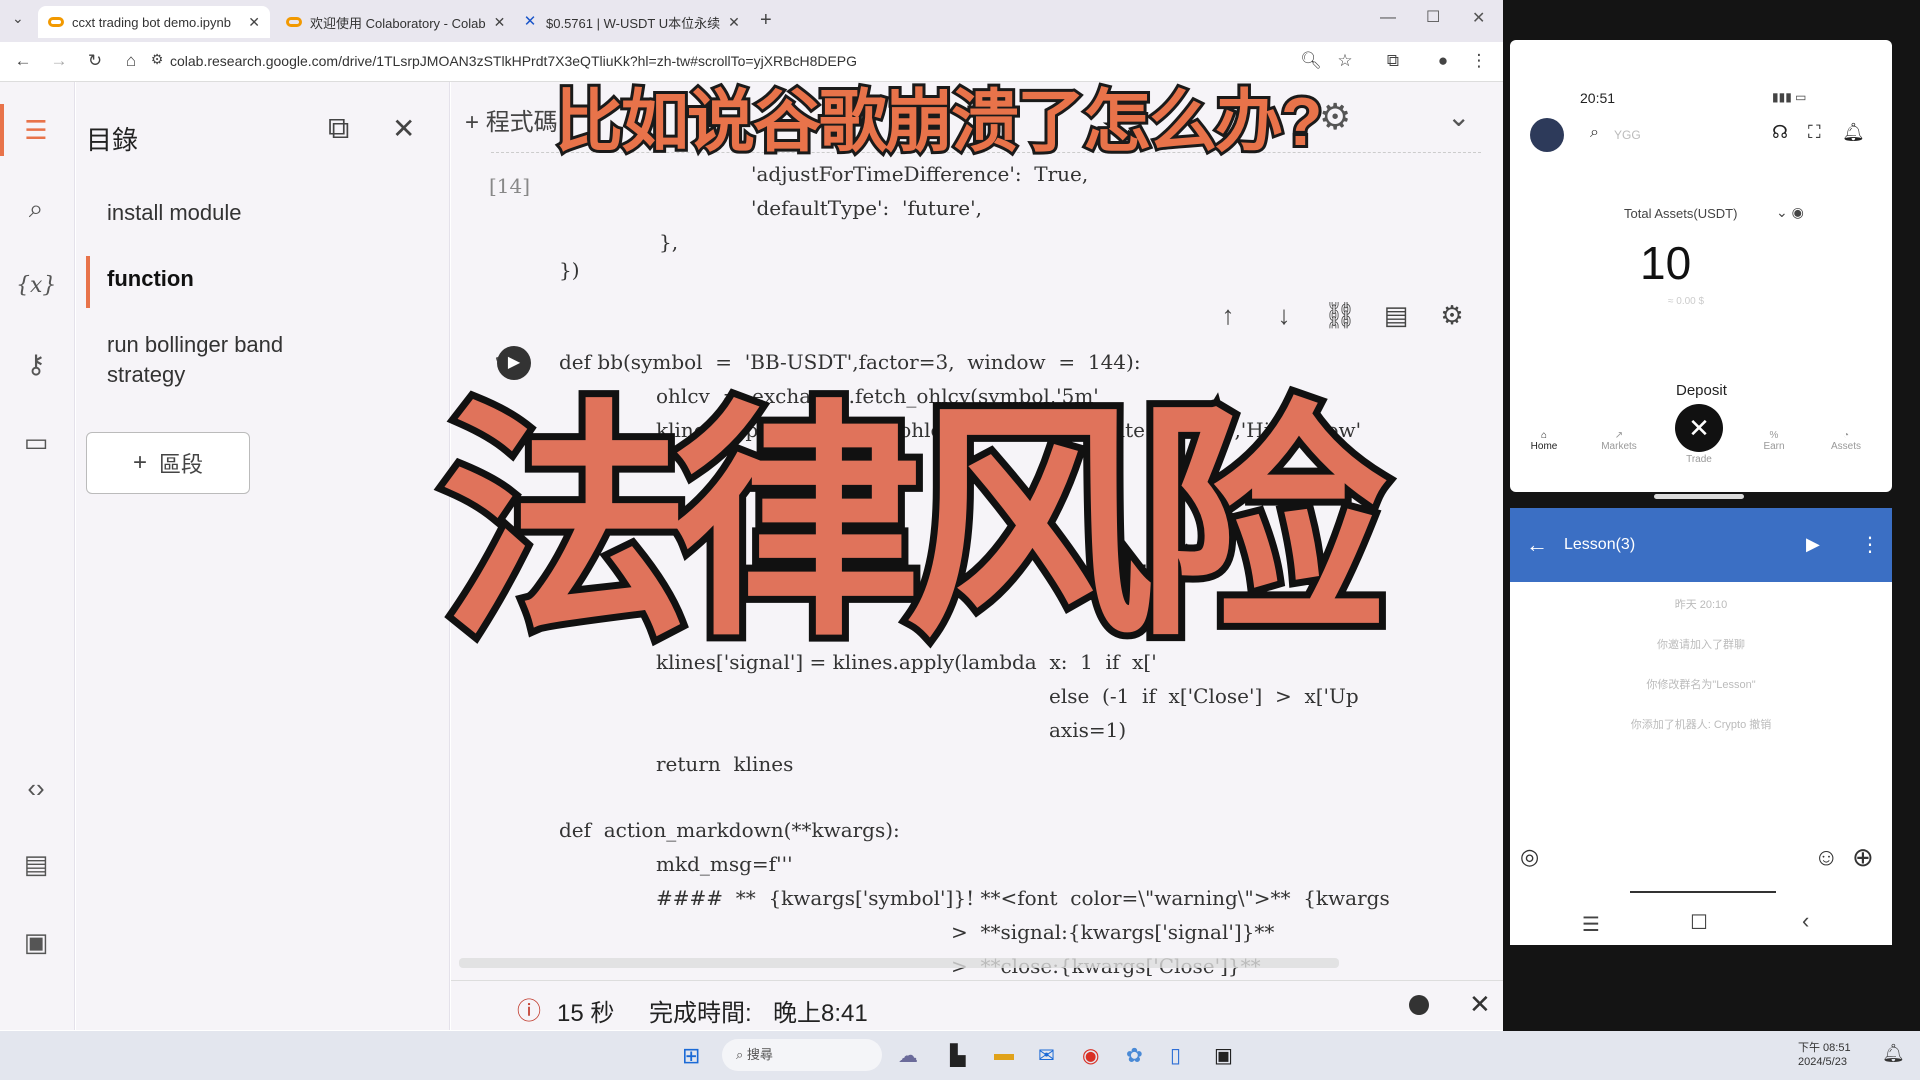  What do you see at coordinates (668, 242) in the screenshot?
I see `code-line: },` at bounding box center [668, 242].